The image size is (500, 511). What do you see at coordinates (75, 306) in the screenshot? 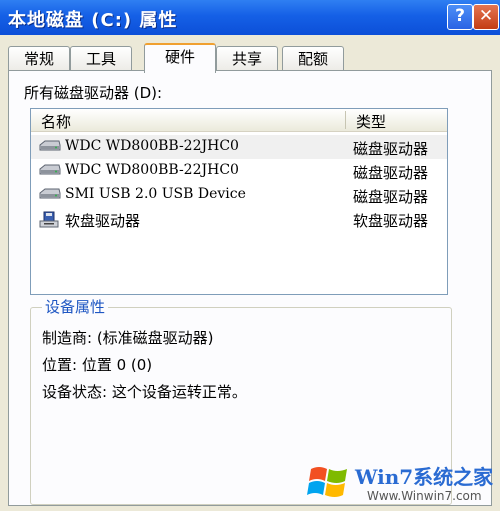
I see `device-properties-title: 设备属性` at bounding box center [75, 306].